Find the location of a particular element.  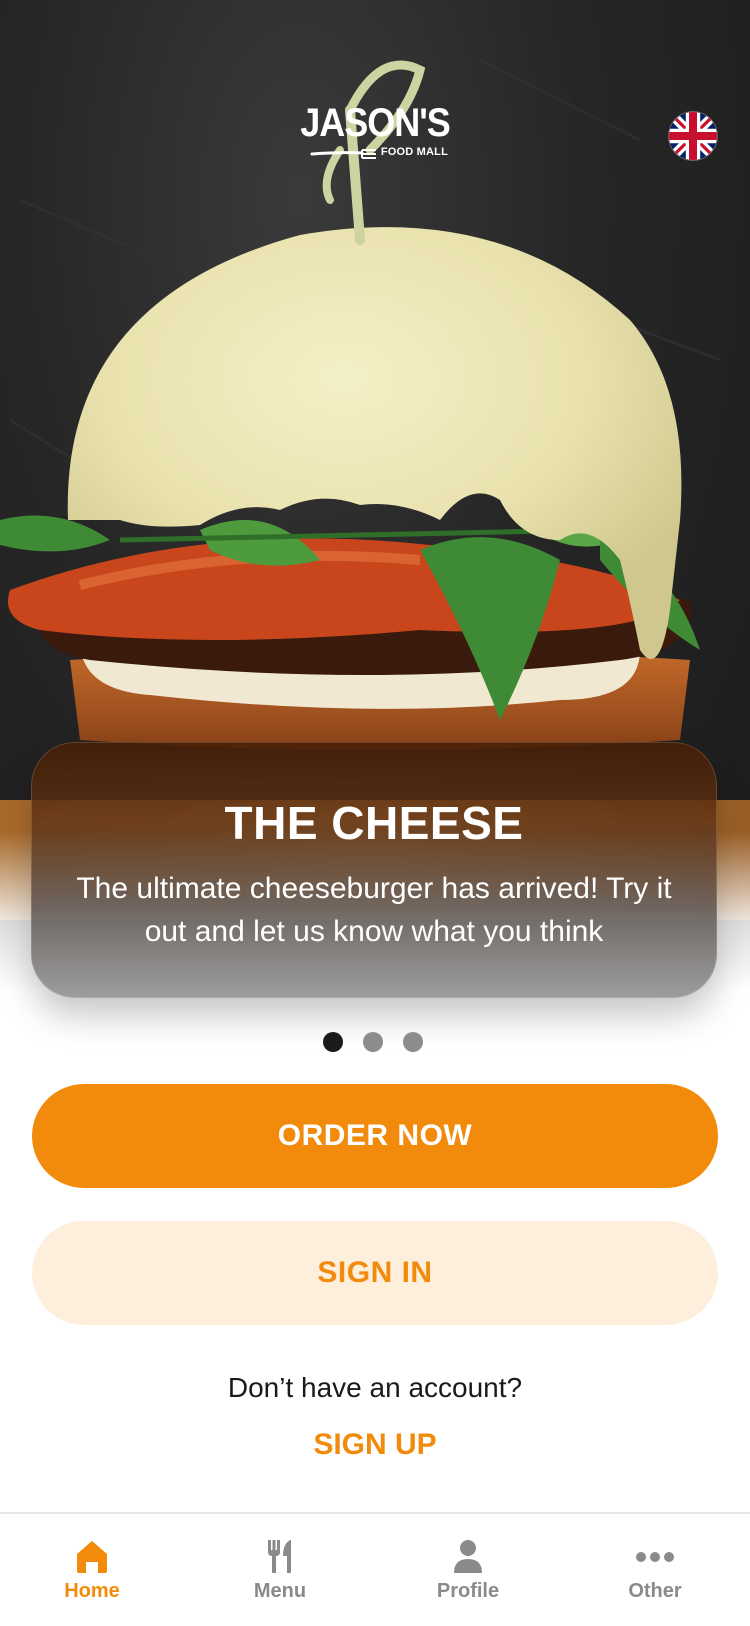

fork-icon is located at coordinates (343, 154).